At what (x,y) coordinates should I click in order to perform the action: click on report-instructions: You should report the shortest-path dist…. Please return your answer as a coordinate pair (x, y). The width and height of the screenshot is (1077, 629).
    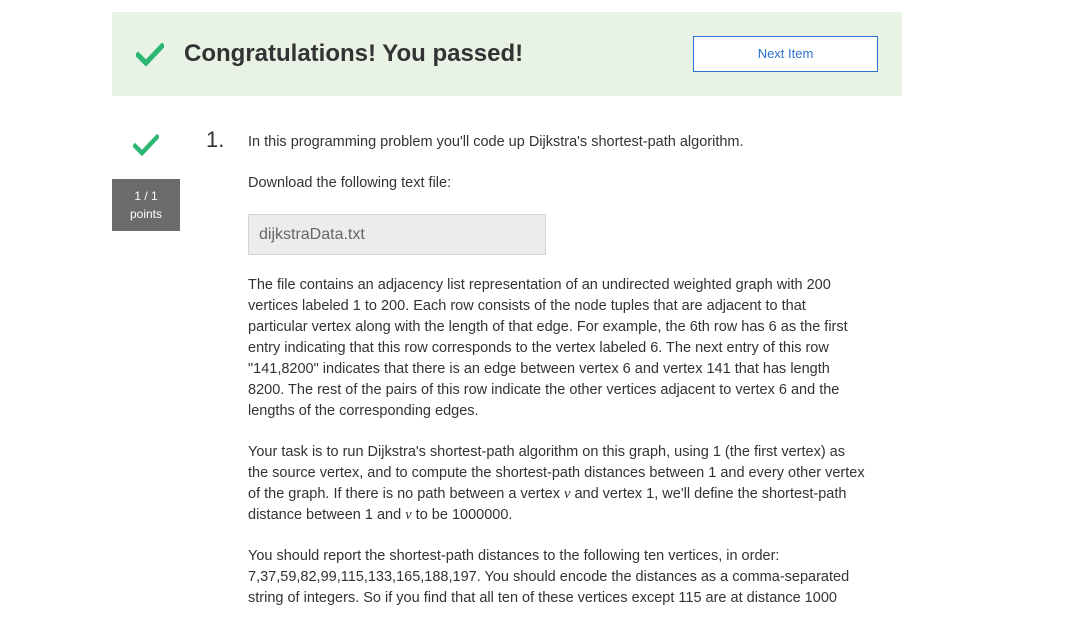
    Looking at the image, I should click on (549, 577).